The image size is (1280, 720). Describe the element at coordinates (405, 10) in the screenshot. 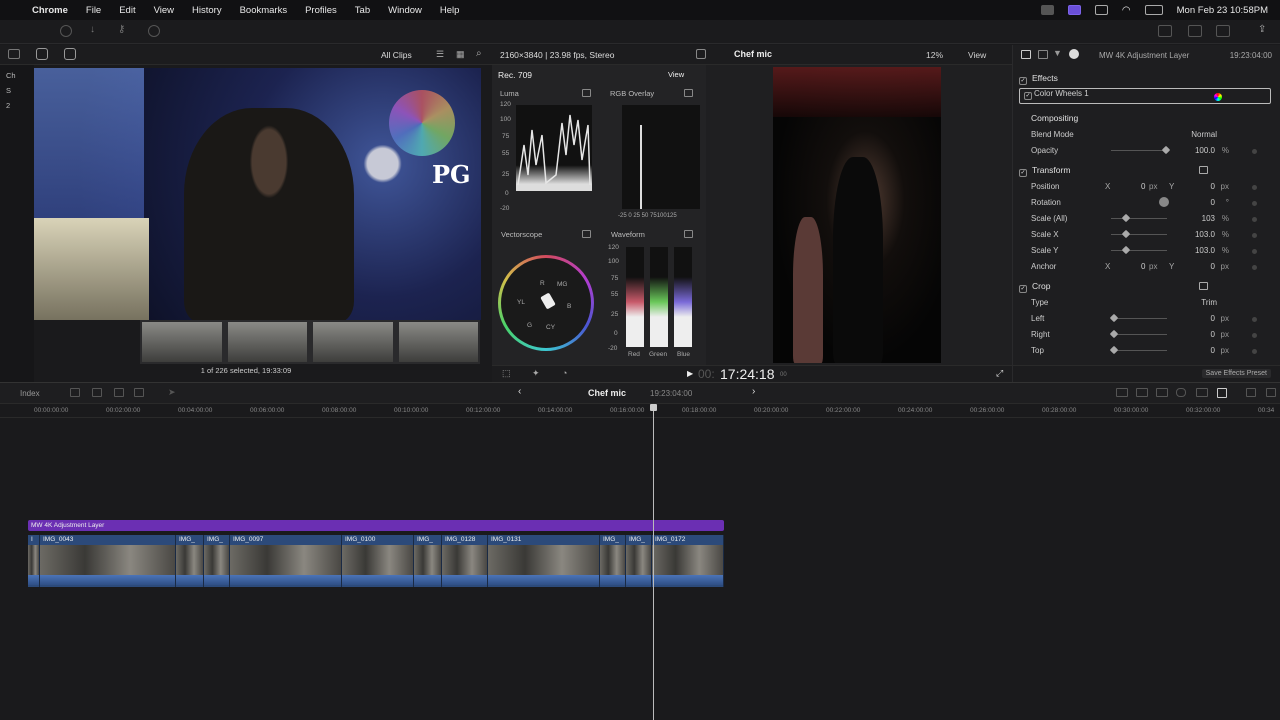

I see `menu-window: Window` at that location.